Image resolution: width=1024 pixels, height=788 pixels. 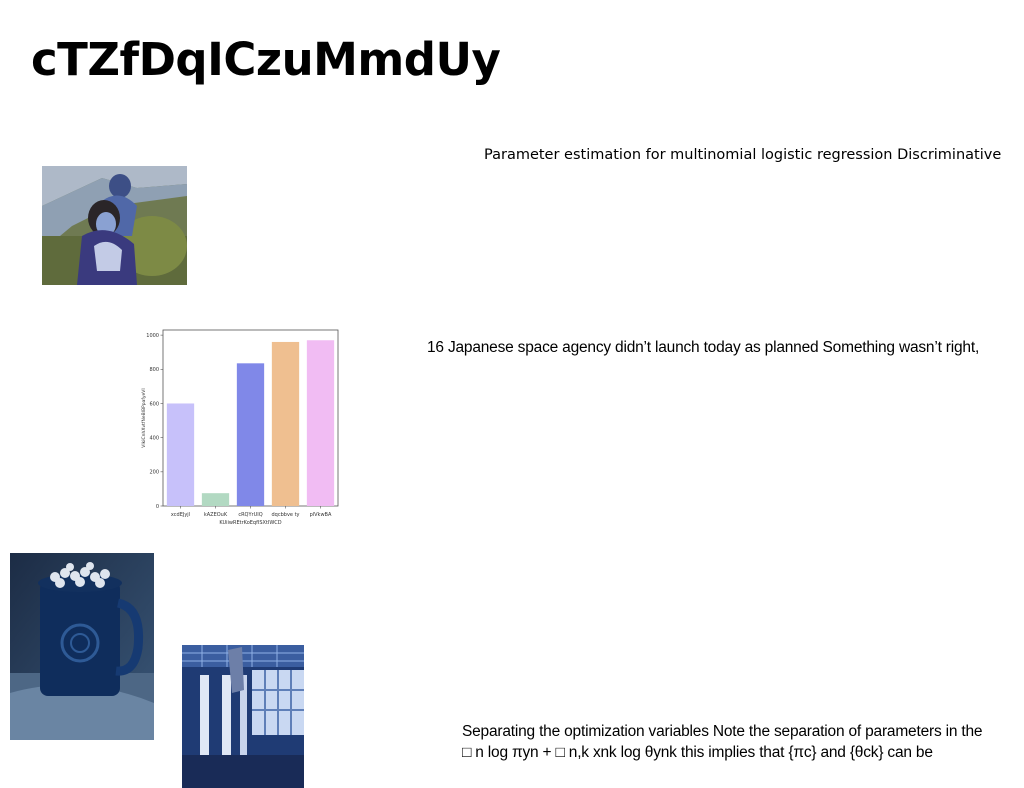 What do you see at coordinates (154, 473) in the screenshot?
I see `y-tick-label: 200` at bounding box center [154, 473].